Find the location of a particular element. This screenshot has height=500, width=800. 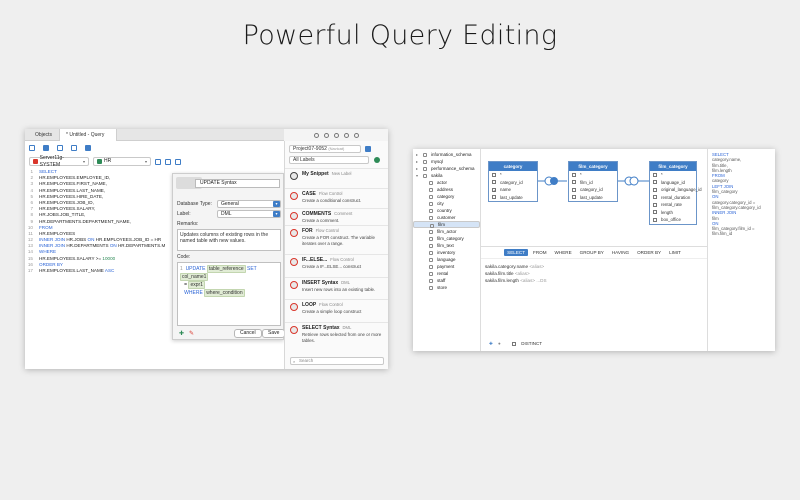

tree-item-staff: staff is located at coordinates (446, 280).